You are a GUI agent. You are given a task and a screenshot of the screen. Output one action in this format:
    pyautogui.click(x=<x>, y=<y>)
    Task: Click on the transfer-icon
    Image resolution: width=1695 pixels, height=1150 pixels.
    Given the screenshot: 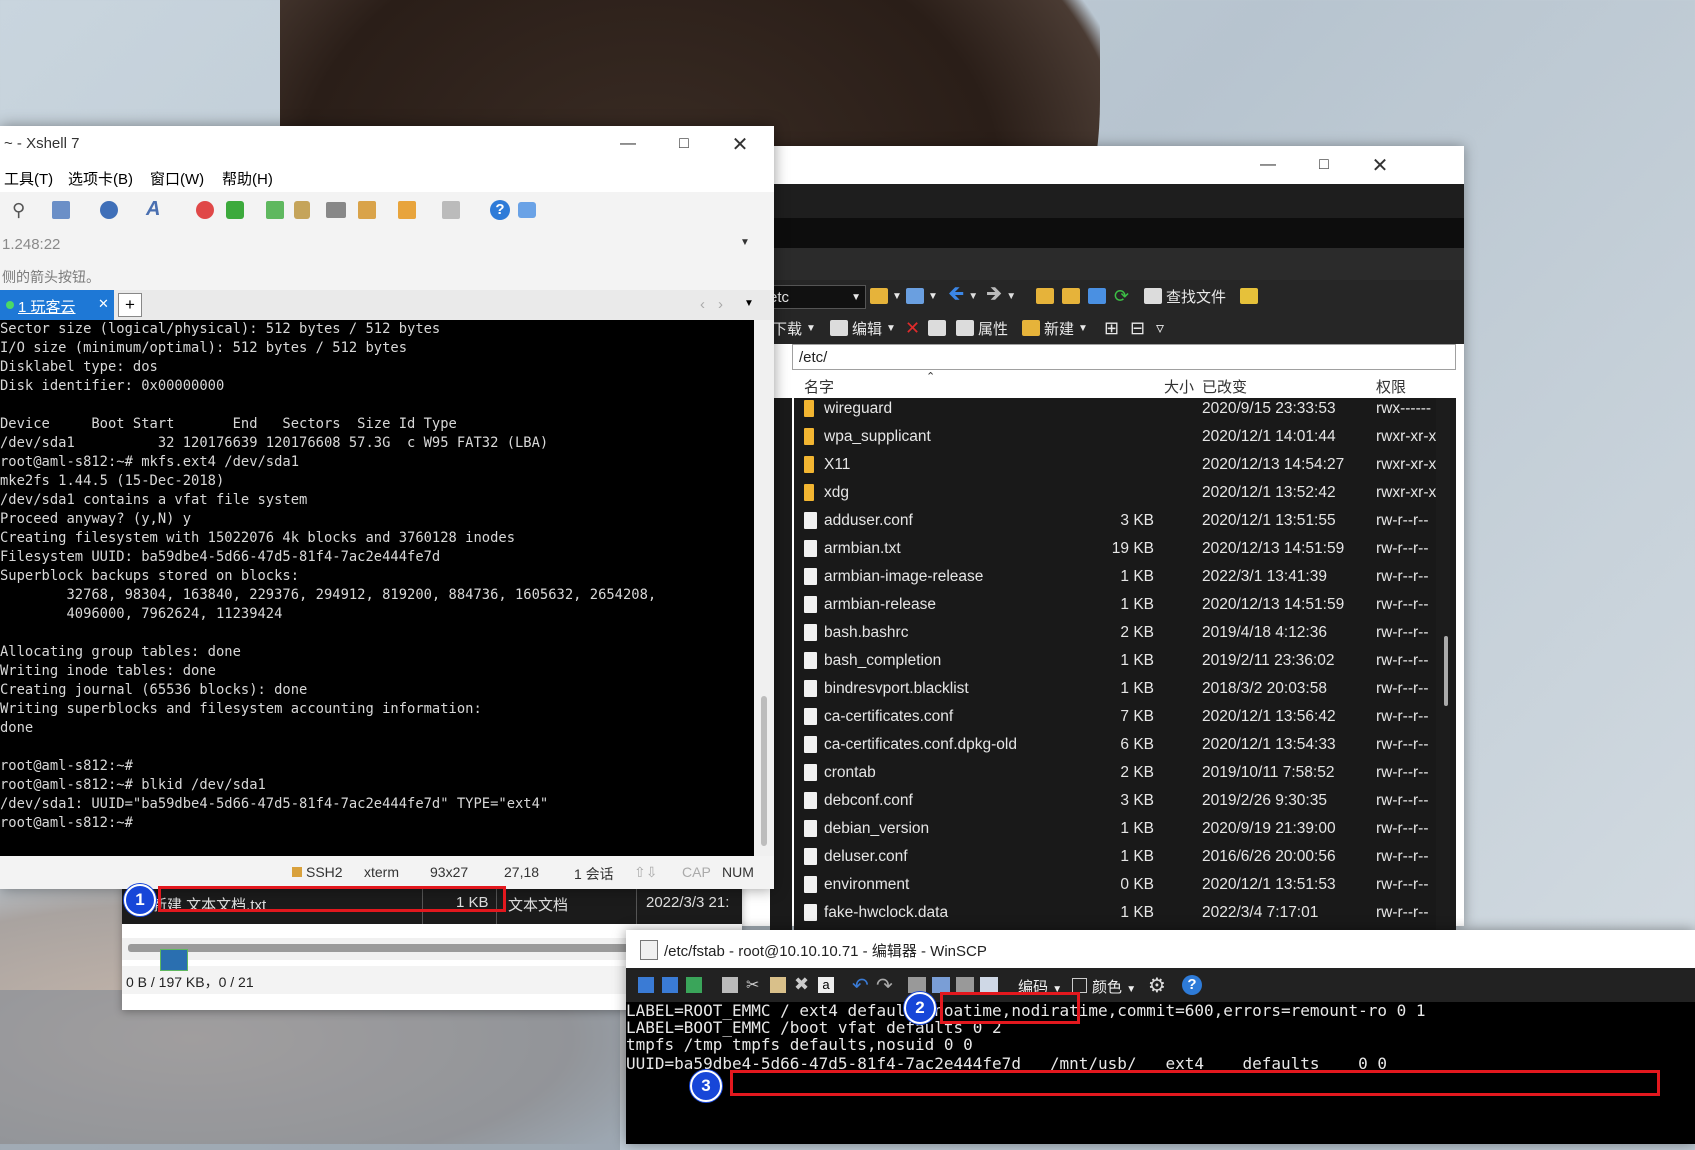 What is the action you would take?
    pyautogui.click(x=407, y=210)
    